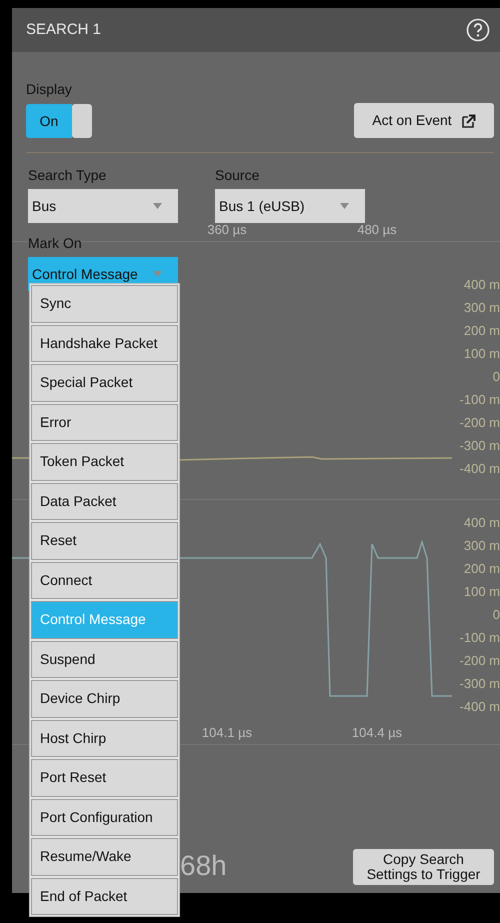 This screenshot has height=923, width=500. I want to click on menu-option: End of Packet, so click(104, 896).